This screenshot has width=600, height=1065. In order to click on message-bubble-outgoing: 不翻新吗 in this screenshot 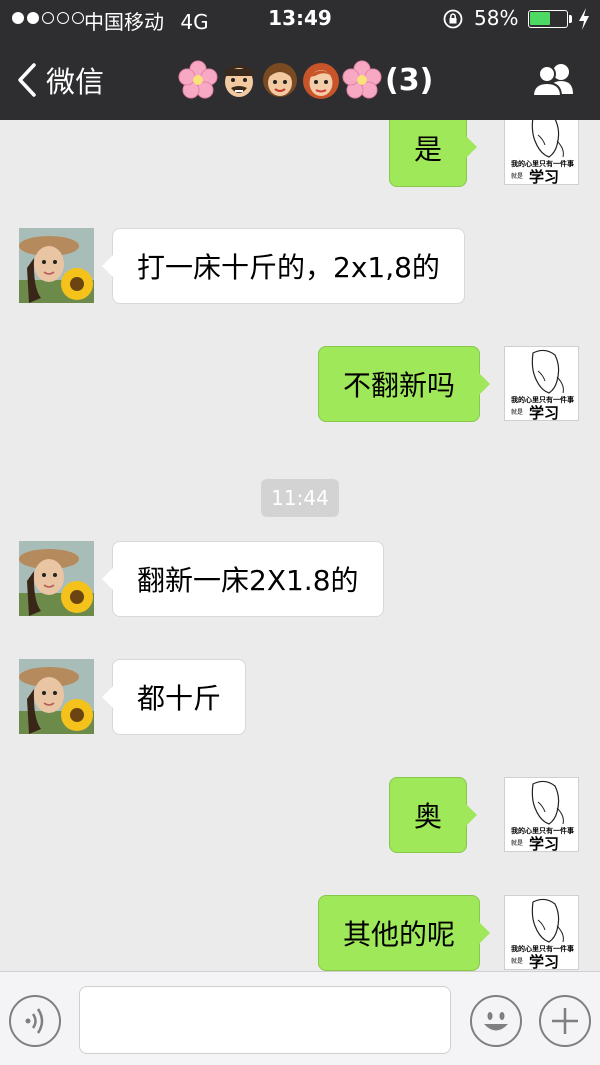, I will do `click(404, 384)`.